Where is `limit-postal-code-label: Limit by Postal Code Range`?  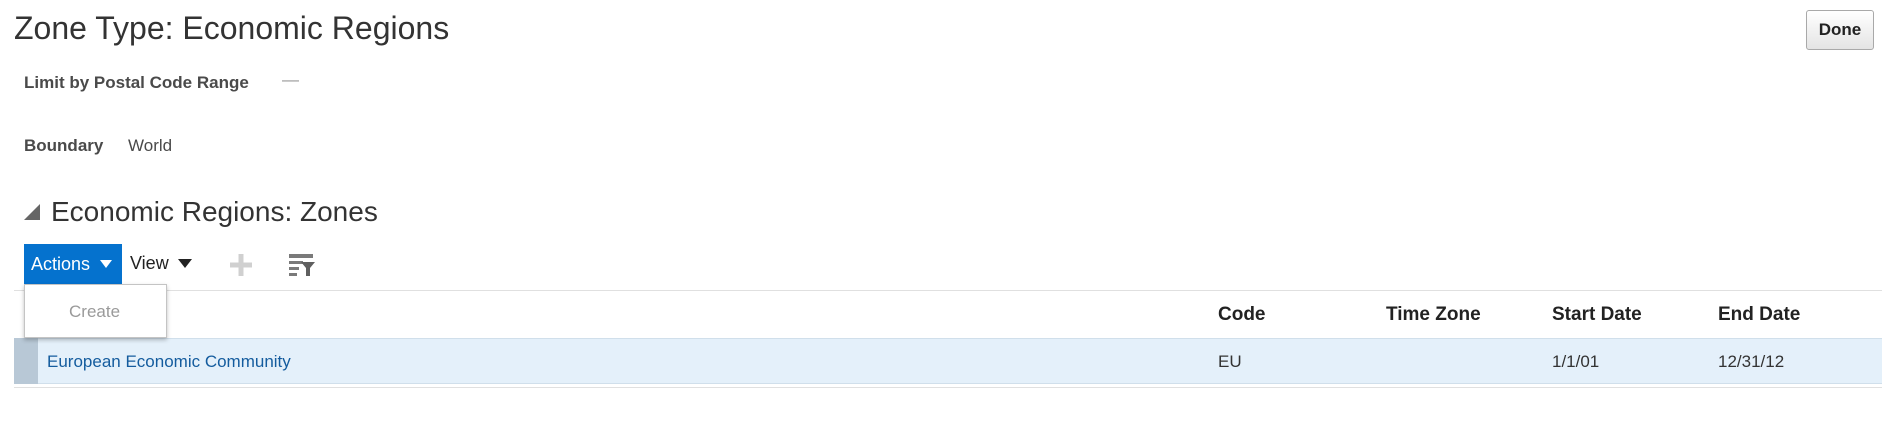
limit-postal-code-label: Limit by Postal Code Range is located at coordinates (136, 82).